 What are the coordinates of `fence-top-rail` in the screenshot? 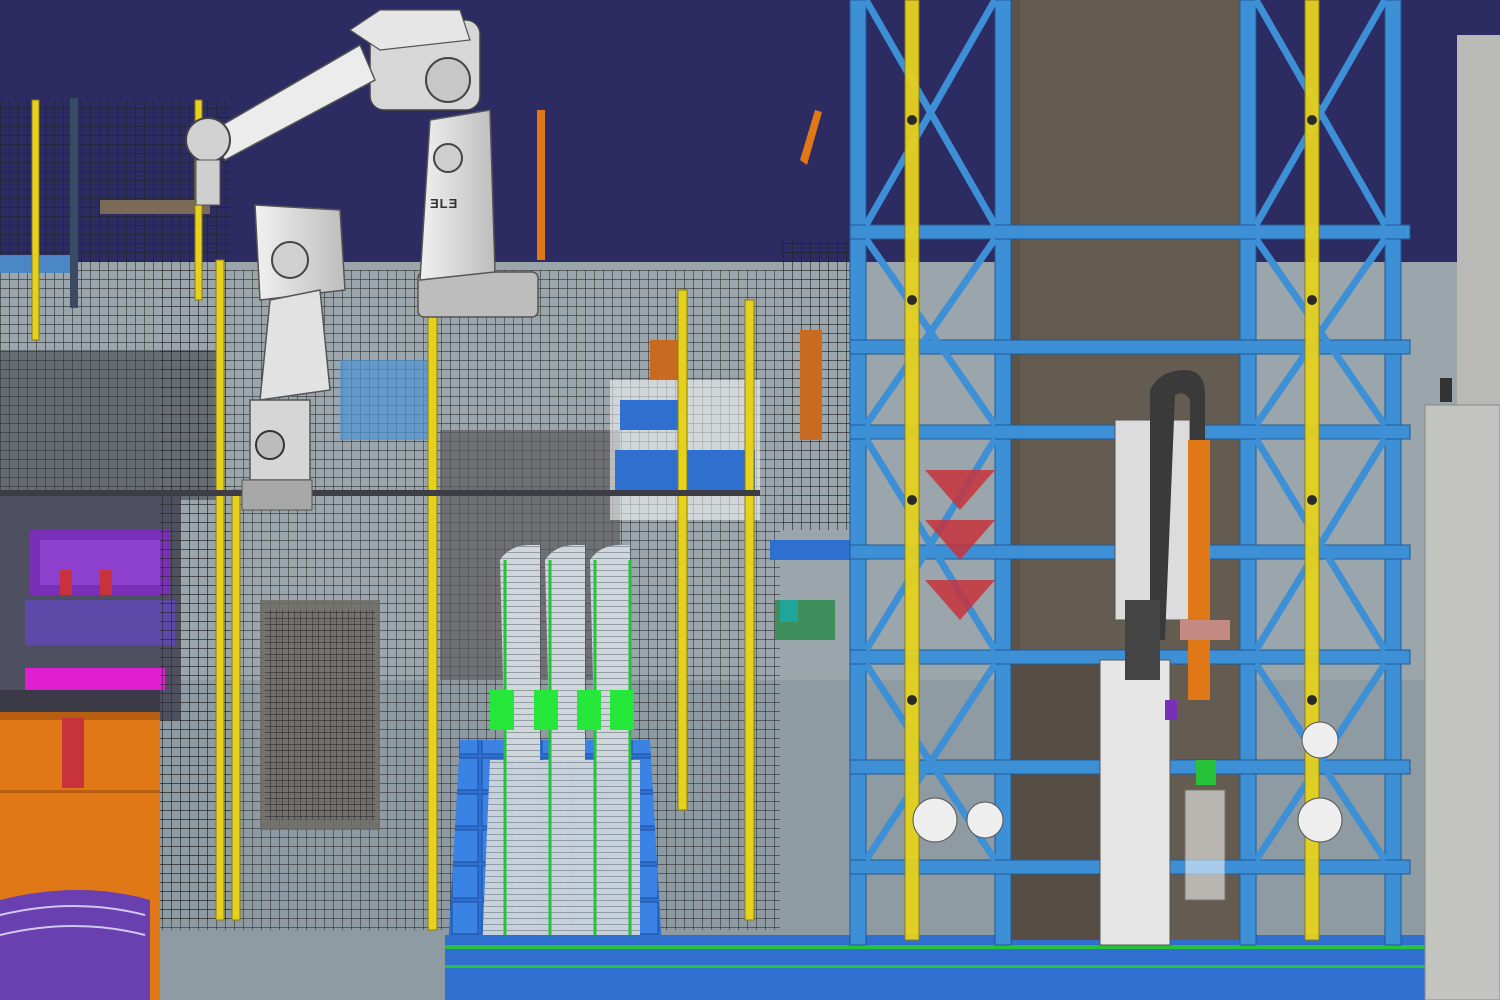 It's located at (380, 493).